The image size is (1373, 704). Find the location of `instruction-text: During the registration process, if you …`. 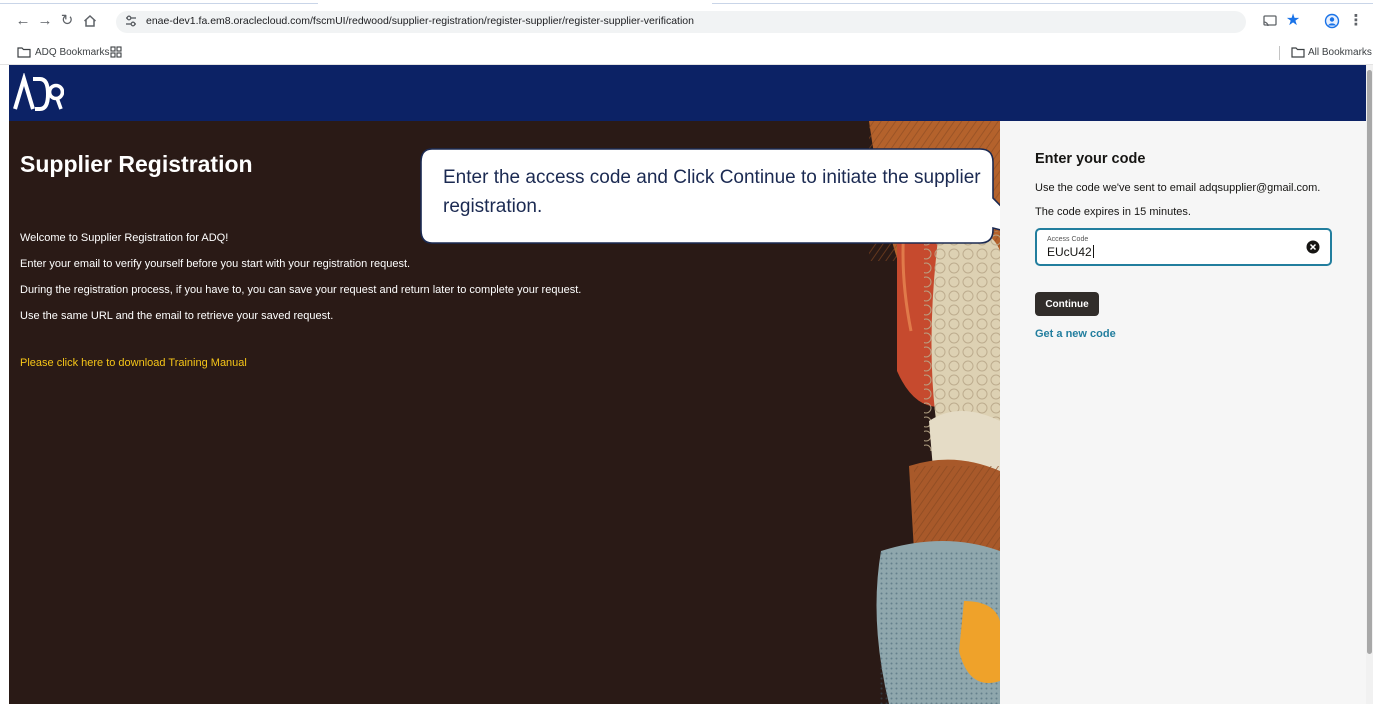

instruction-text: During the registration process, if you … is located at coordinates (301, 290).